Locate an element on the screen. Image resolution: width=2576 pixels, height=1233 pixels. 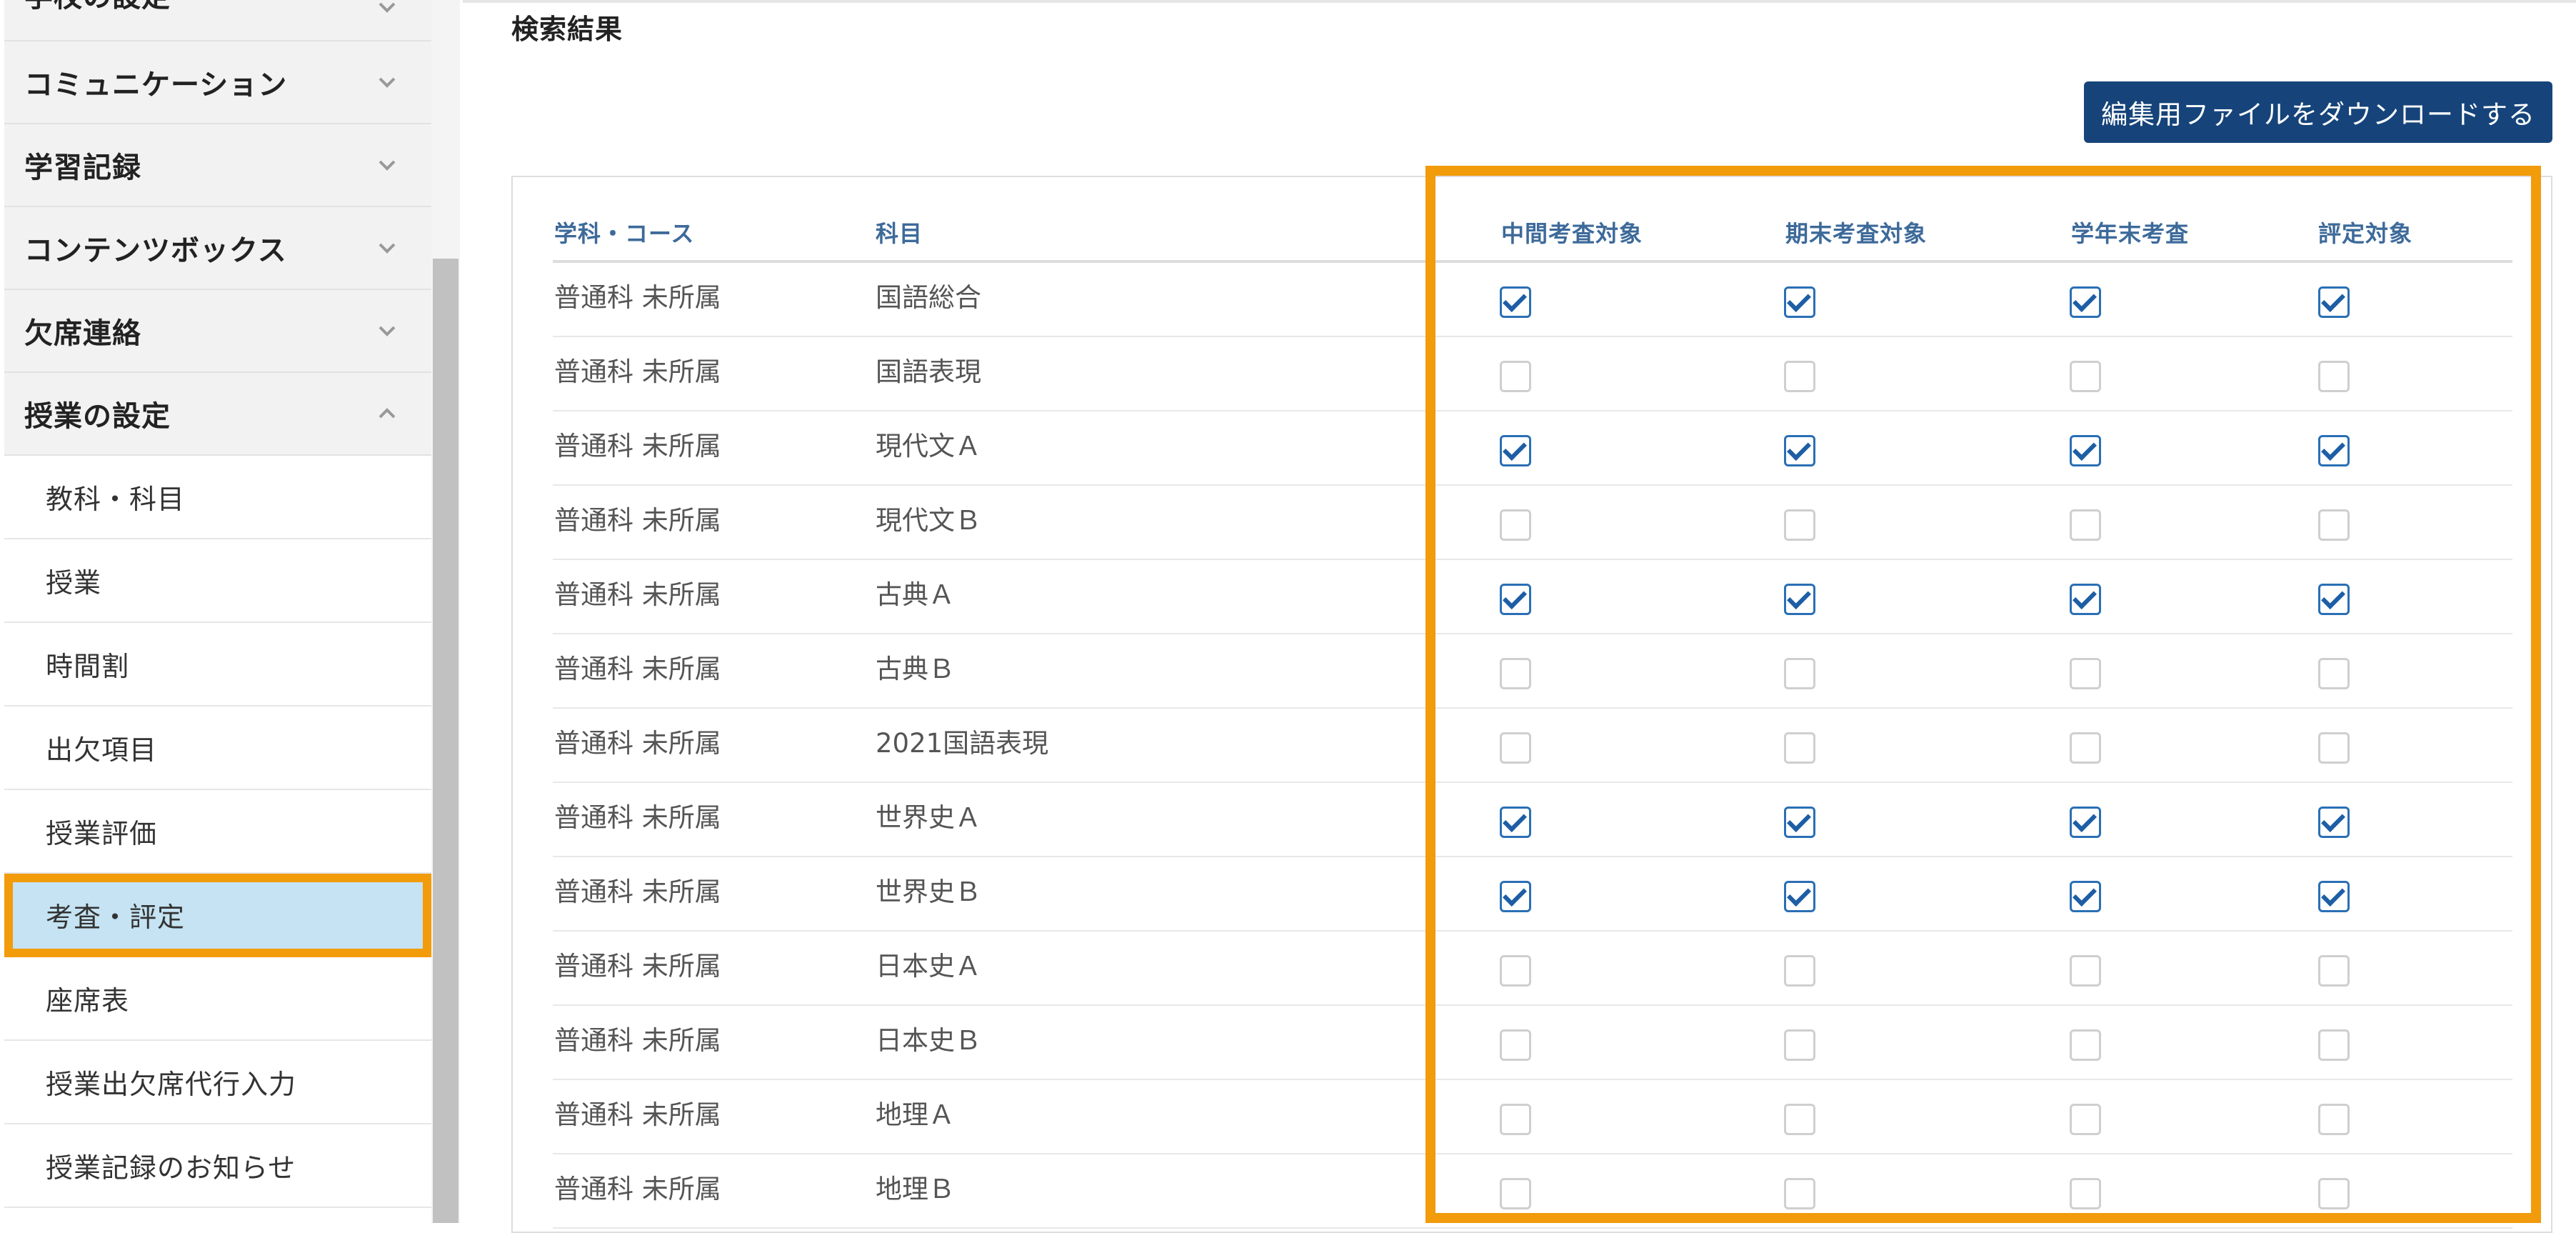
sidebar-item-seating-chart: 座席表 is located at coordinates (217, 999).